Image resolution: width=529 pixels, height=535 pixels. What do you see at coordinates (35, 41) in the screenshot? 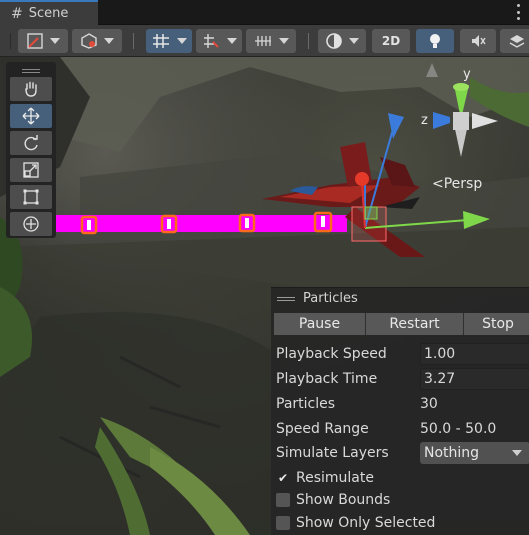
I see `draw-mode-icon` at bounding box center [35, 41].